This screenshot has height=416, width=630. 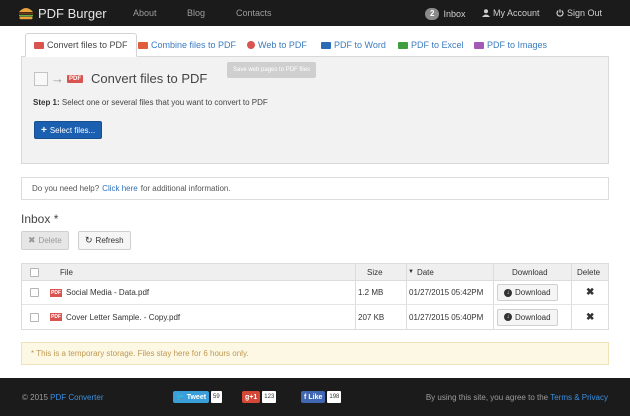 I want to click on combine-icon, so click(x=143, y=45).